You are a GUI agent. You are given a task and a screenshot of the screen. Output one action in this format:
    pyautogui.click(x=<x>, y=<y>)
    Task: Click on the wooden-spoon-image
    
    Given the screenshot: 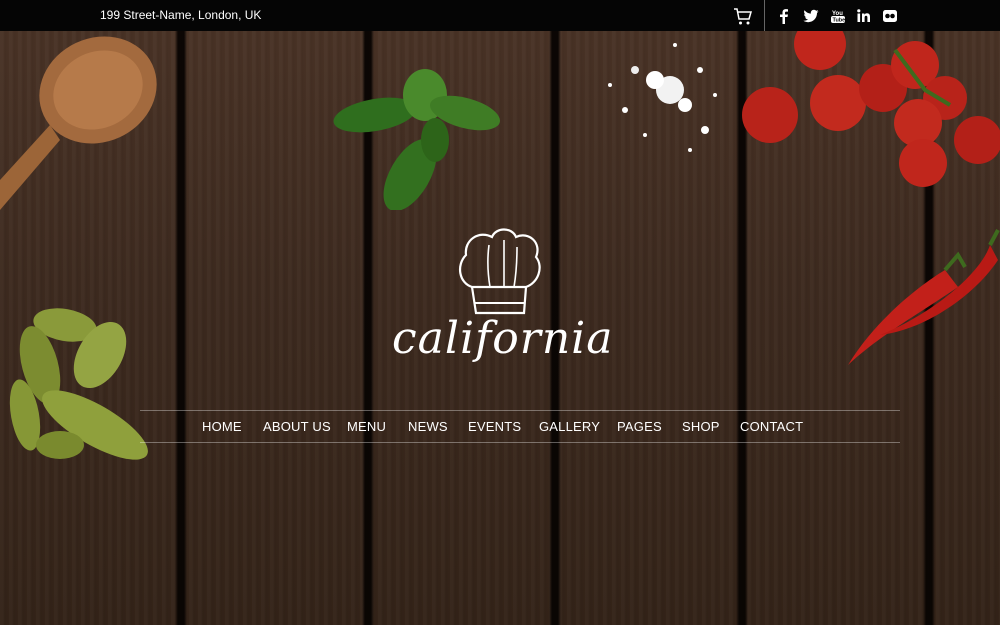 What is the action you would take?
    pyautogui.click(x=78, y=123)
    